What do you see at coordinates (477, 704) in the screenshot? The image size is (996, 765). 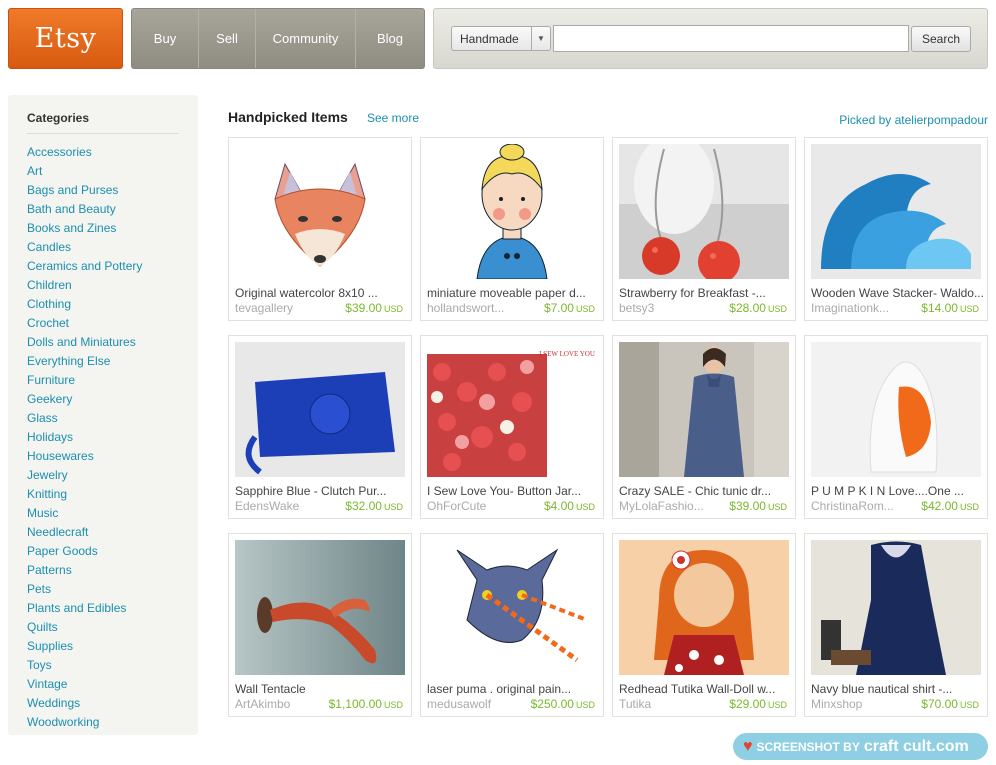 I see `shop-name: medusawolf` at bounding box center [477, 704].